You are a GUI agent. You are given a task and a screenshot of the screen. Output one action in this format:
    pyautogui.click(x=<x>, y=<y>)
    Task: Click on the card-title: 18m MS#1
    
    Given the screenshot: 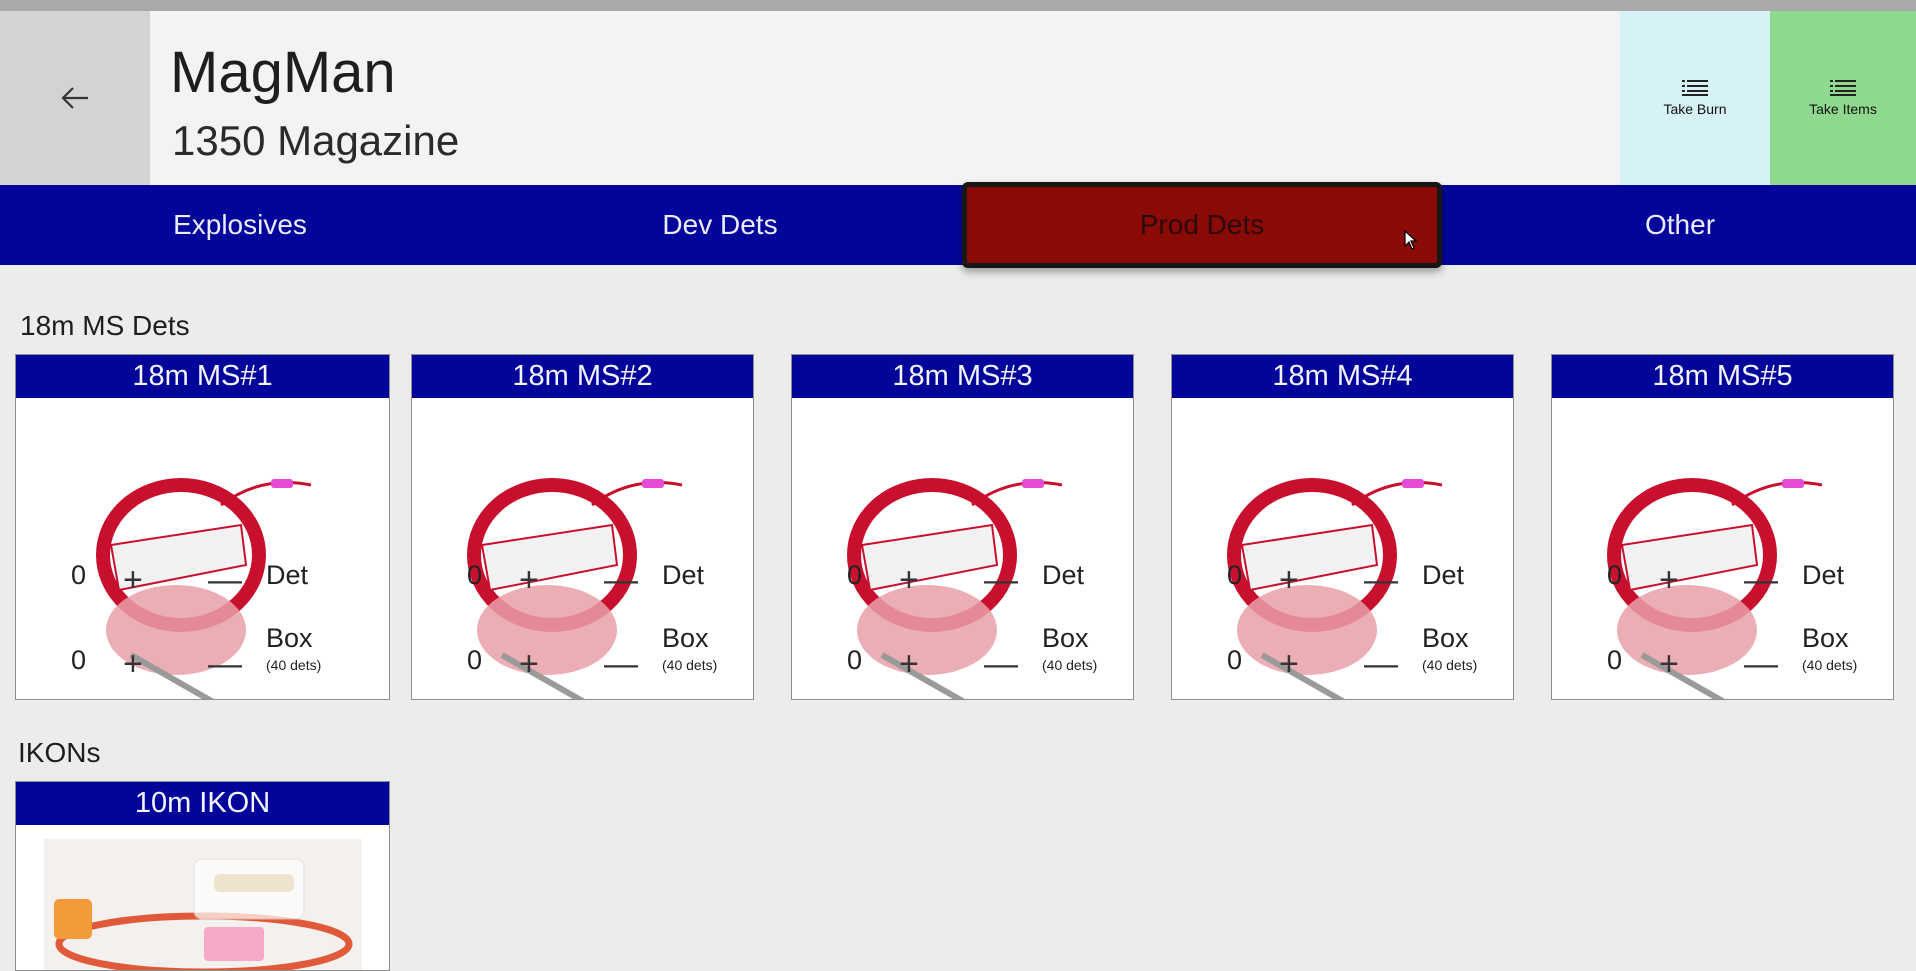 What is the action you would take?
    pyautogui.click(x=202, y=376)
    